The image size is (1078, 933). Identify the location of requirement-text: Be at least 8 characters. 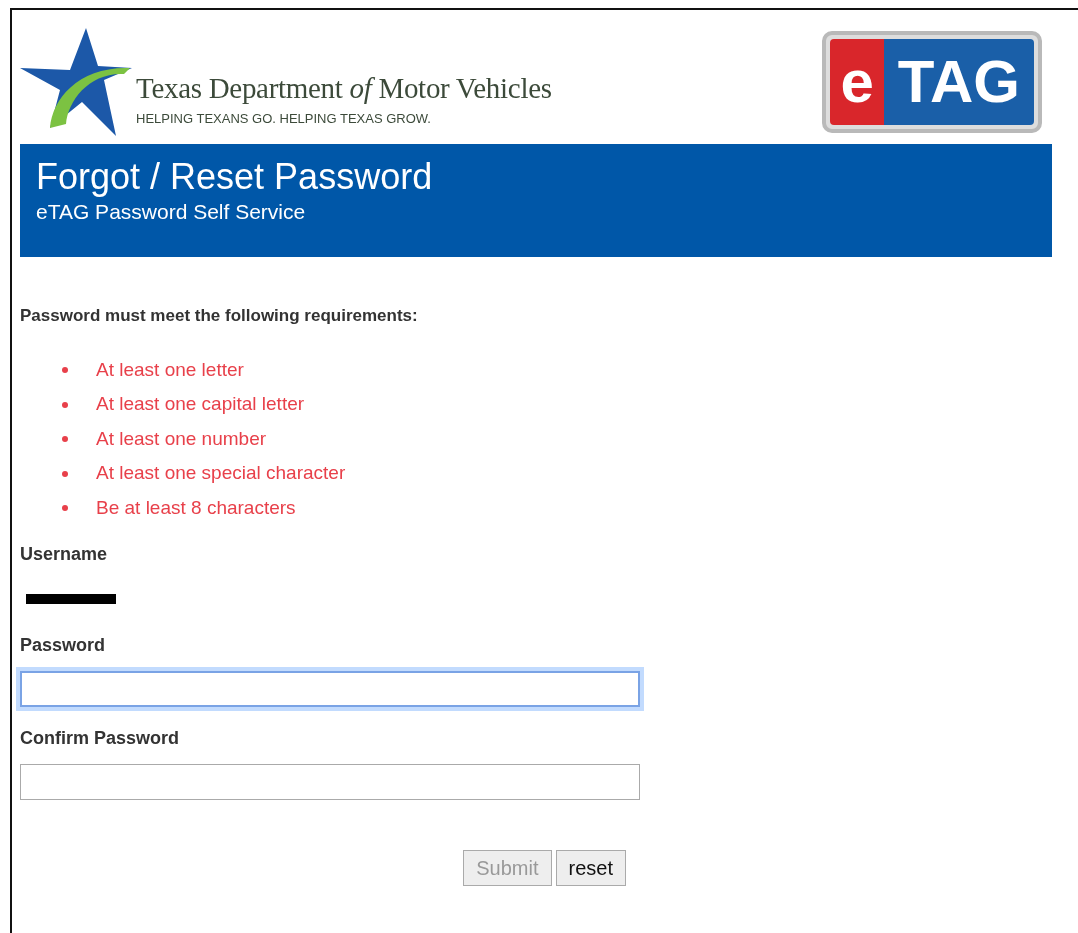
(196, 507).